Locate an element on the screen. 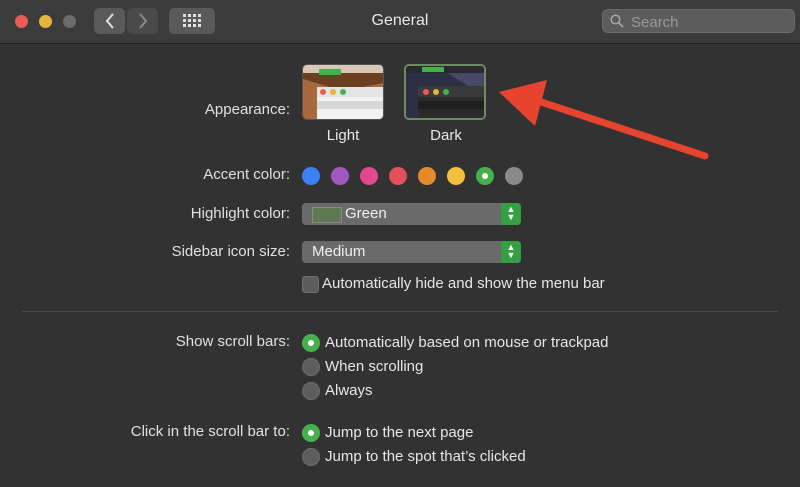  scroll-bars-auto-label: Automatically based on mouse or trackpad is located at coordinates (467, 342).